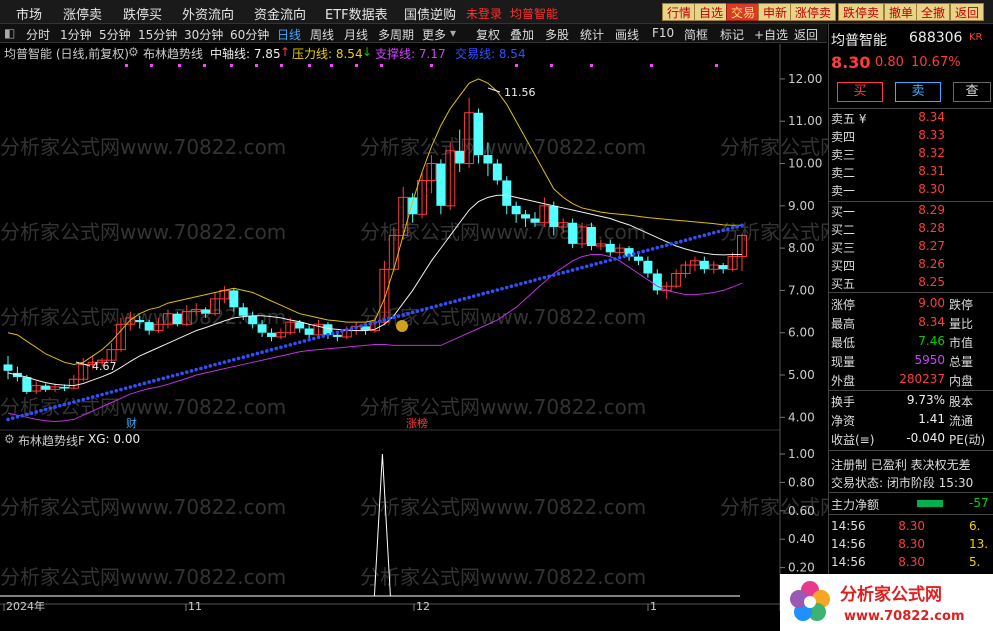 Image resolution: width=993 pixels, height=631 pixels. What do you see at coordinates (522, 34) in the screenshot?
I see `tool-overlay: 叠加` at bounding box center [522, 34].